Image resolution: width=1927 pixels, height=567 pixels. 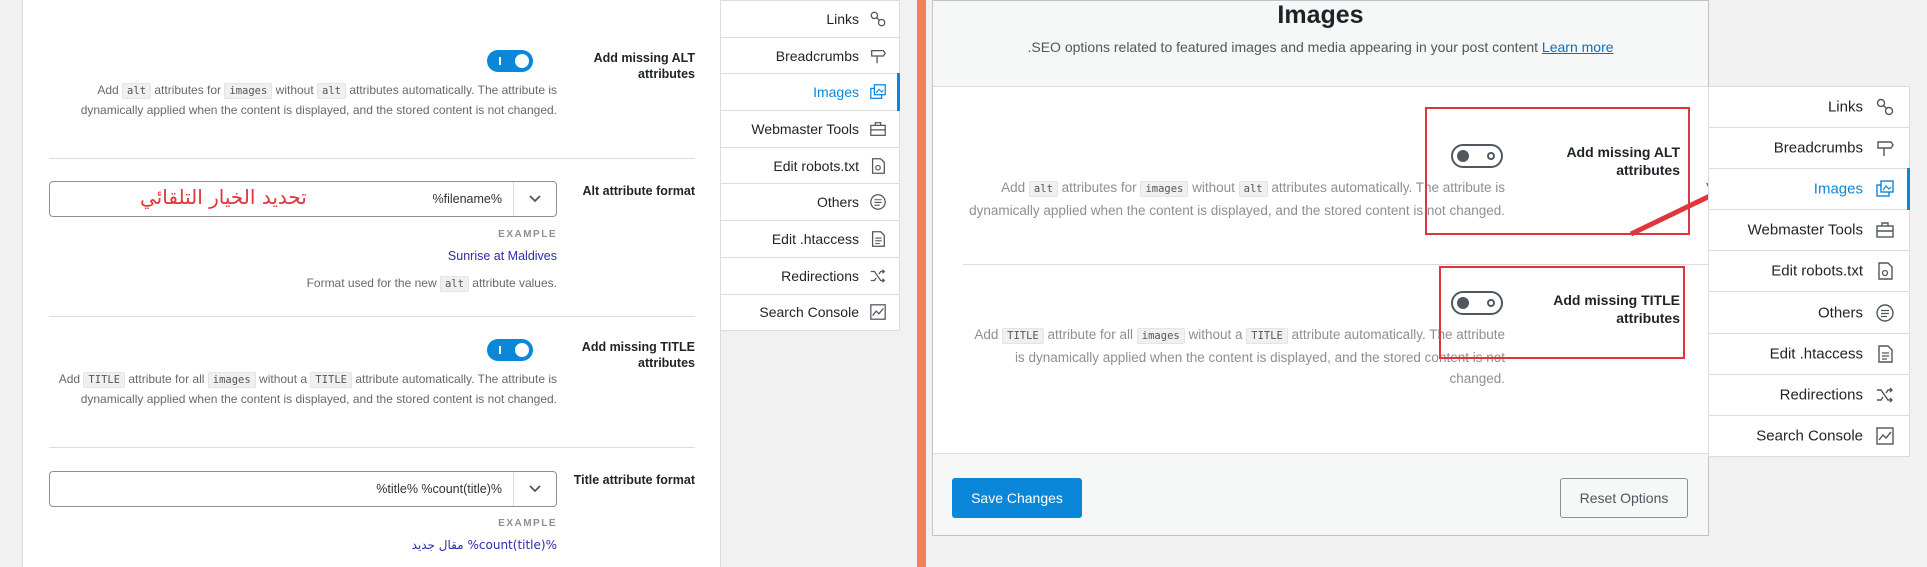 I want to click on tab-label: Webmaster Tools, so click(x=805, y=128).